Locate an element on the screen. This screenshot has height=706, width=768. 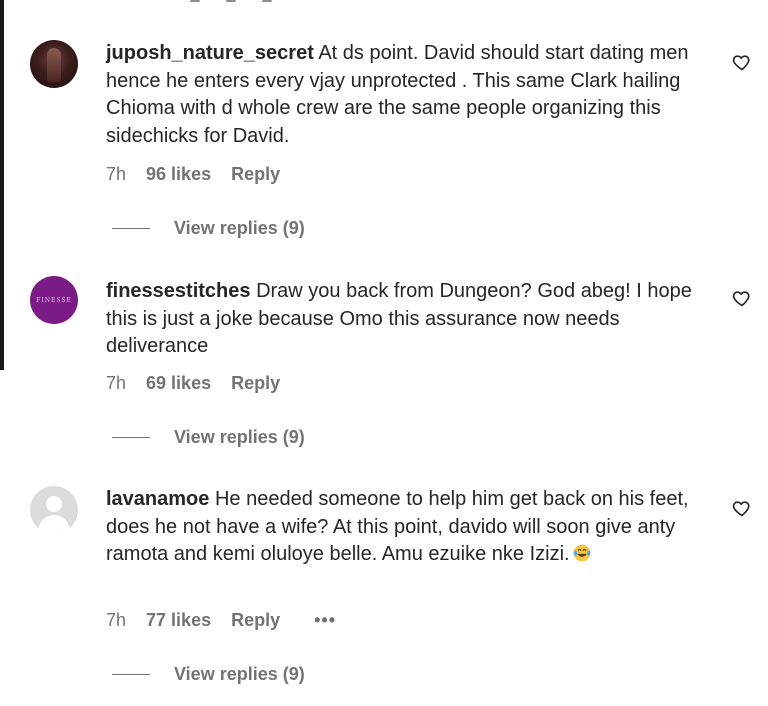
window-edge is located at coordinates (2, 185).